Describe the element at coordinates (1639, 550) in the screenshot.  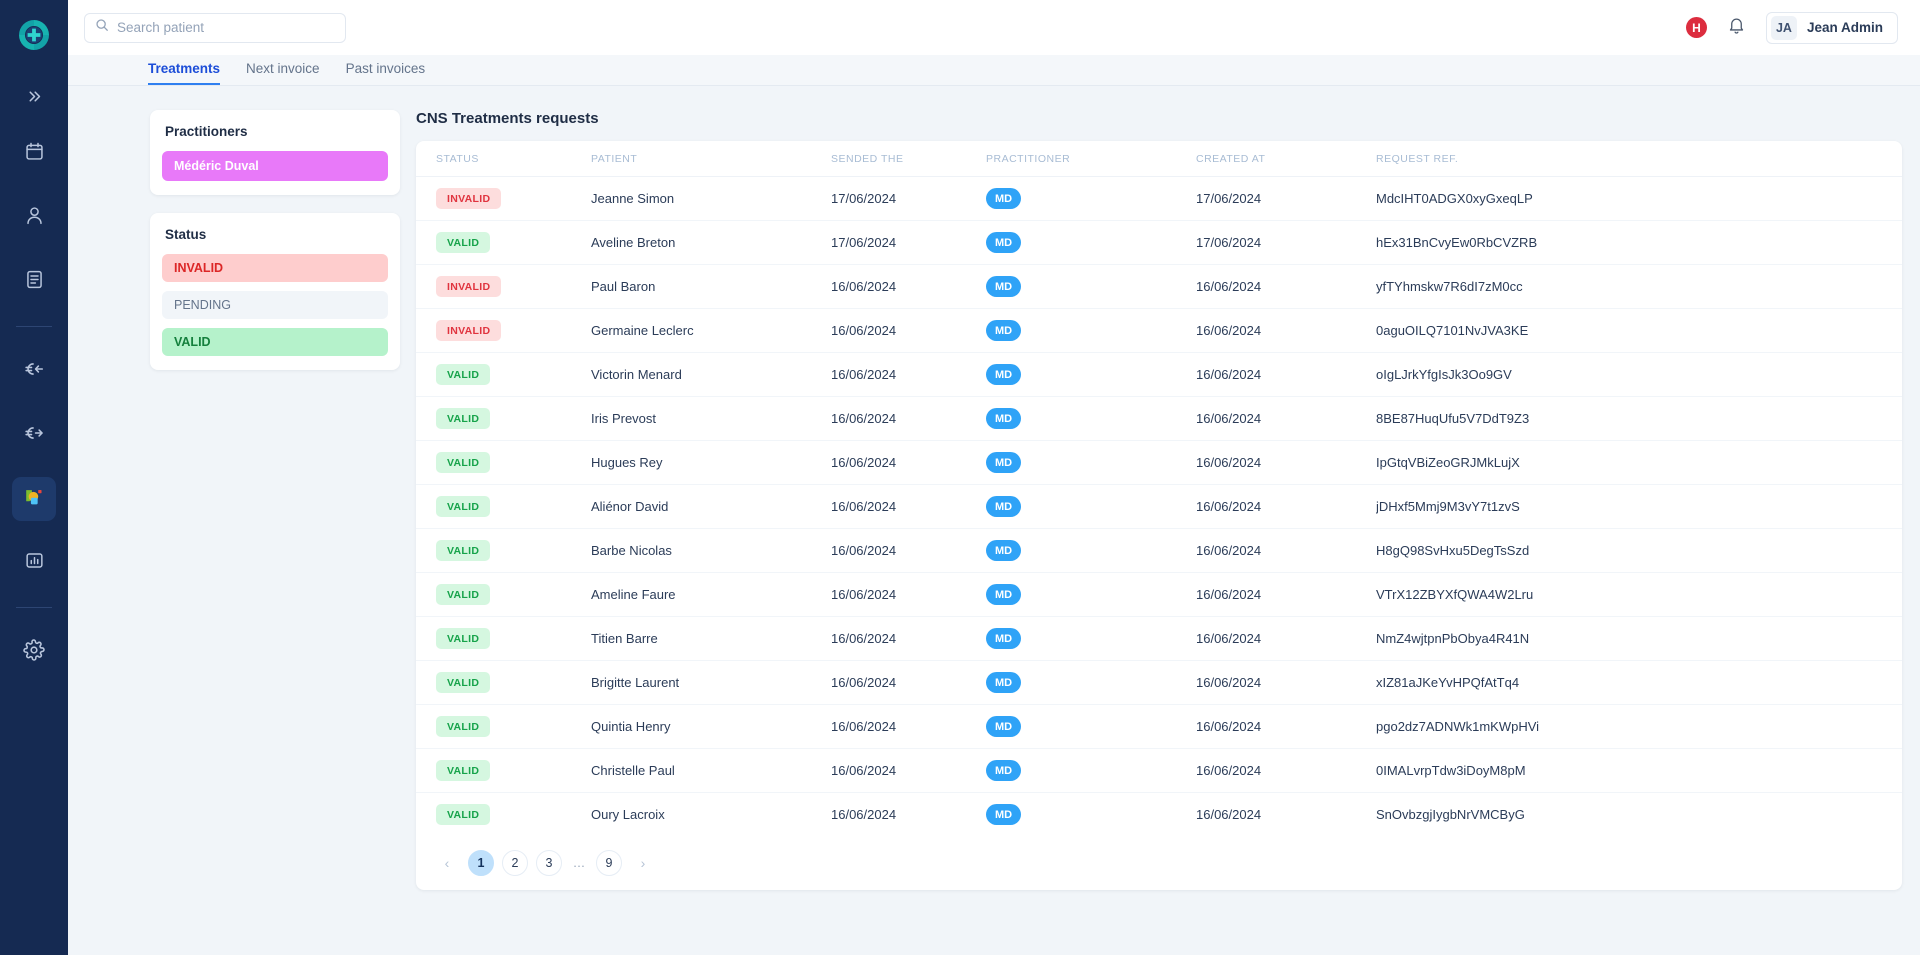
I see `cell-request-ref: H8gQ98SvHxu5DegTsSzd` at that location.